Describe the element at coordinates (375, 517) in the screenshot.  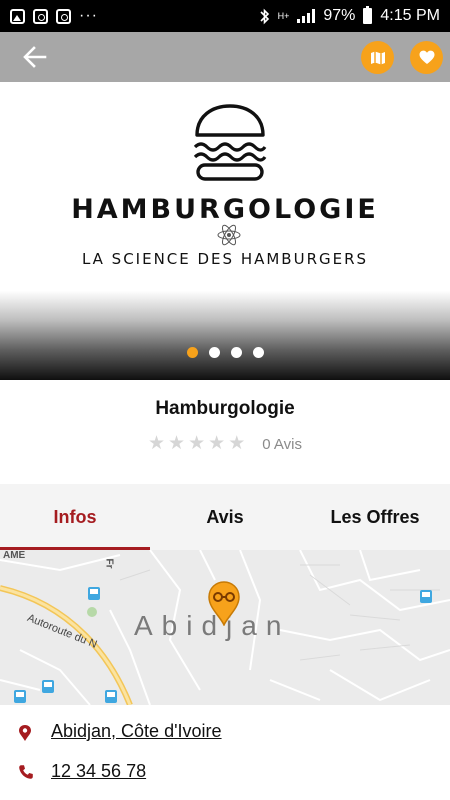
I see `tab-offres: Les Offres` at that location.